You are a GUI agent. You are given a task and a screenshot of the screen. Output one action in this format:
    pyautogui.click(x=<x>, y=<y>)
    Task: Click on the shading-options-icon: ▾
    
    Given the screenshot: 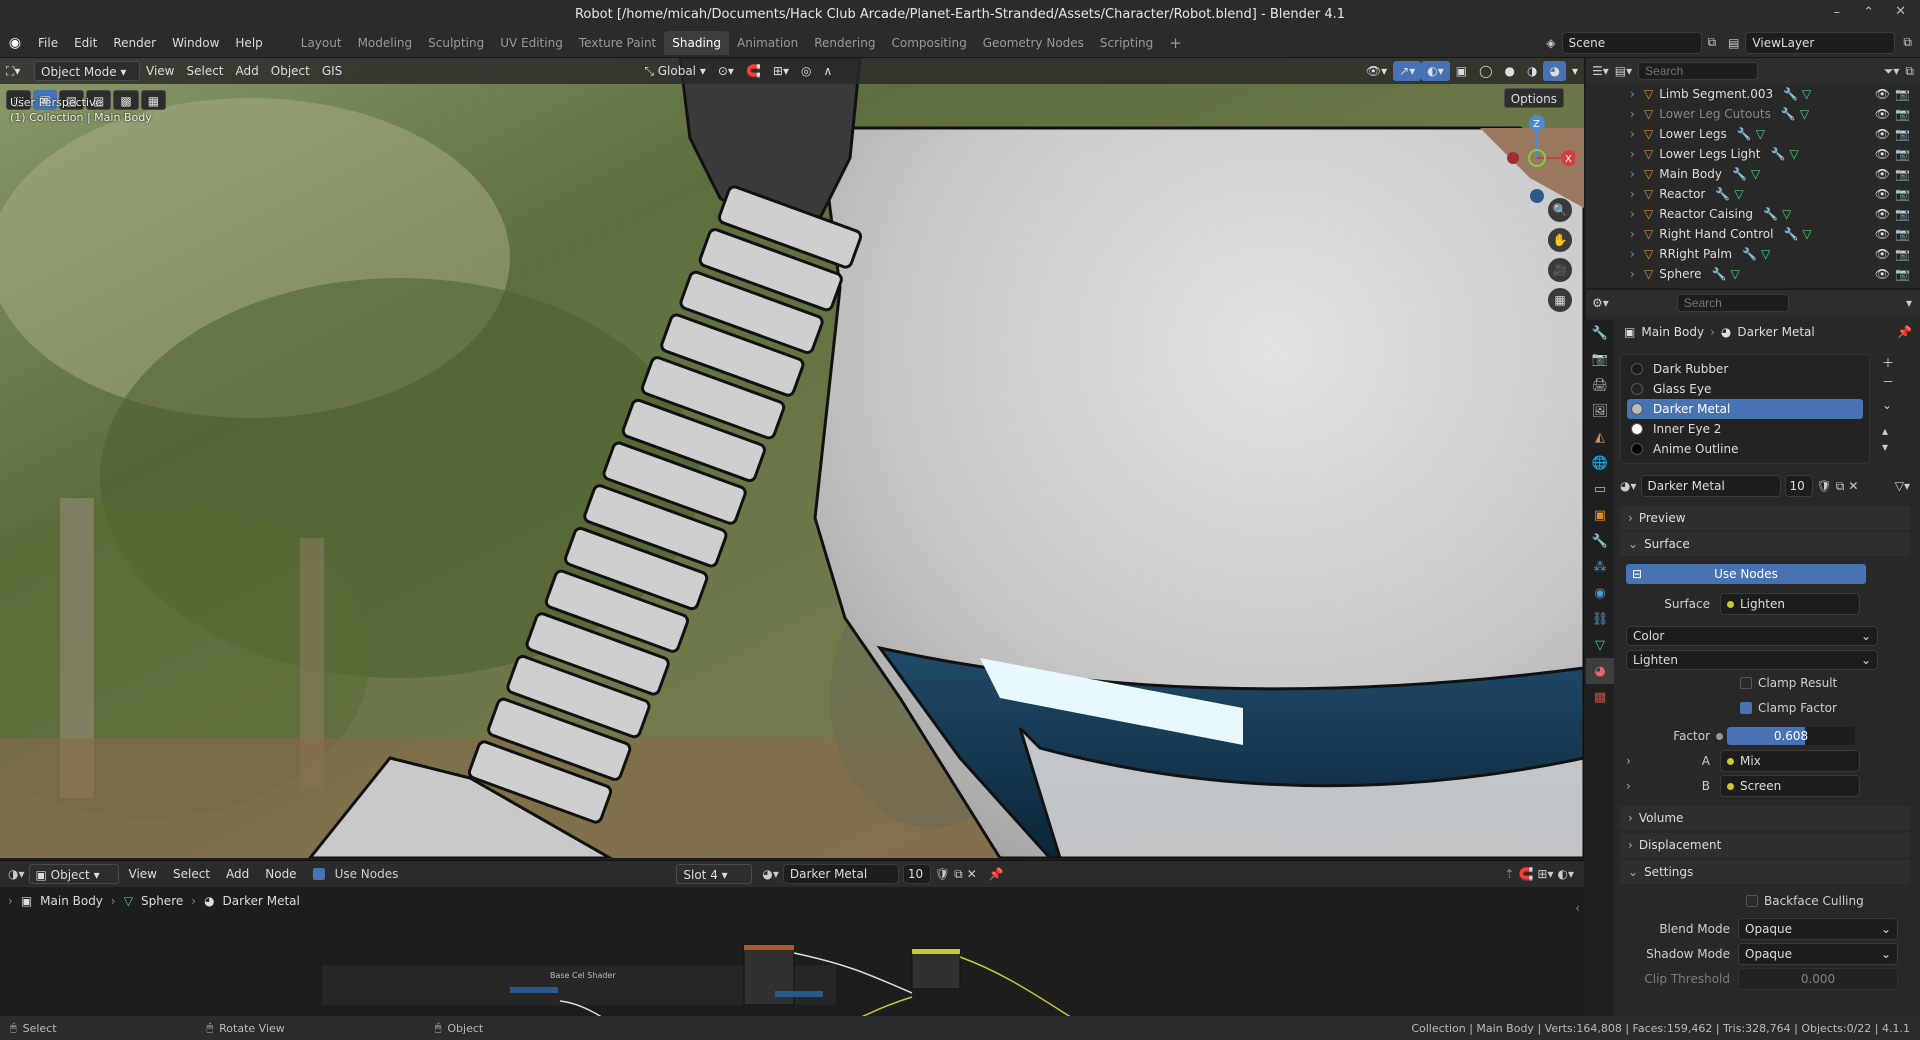 What is the action you would take?
    pyautogui.click(x=1575, y=71)
    